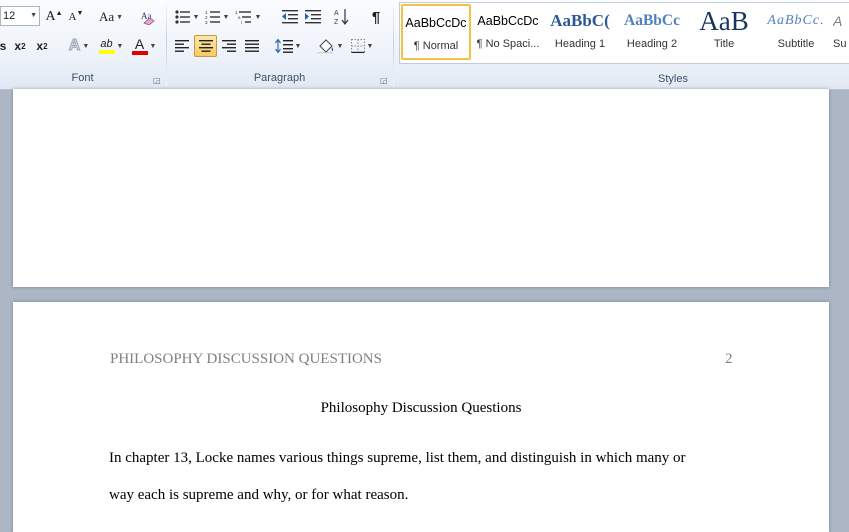  What do you see at coordinates (33, 16) in the screenshot?
I see `chevron-down-icon: ▼` at bounding box center [33, 16].